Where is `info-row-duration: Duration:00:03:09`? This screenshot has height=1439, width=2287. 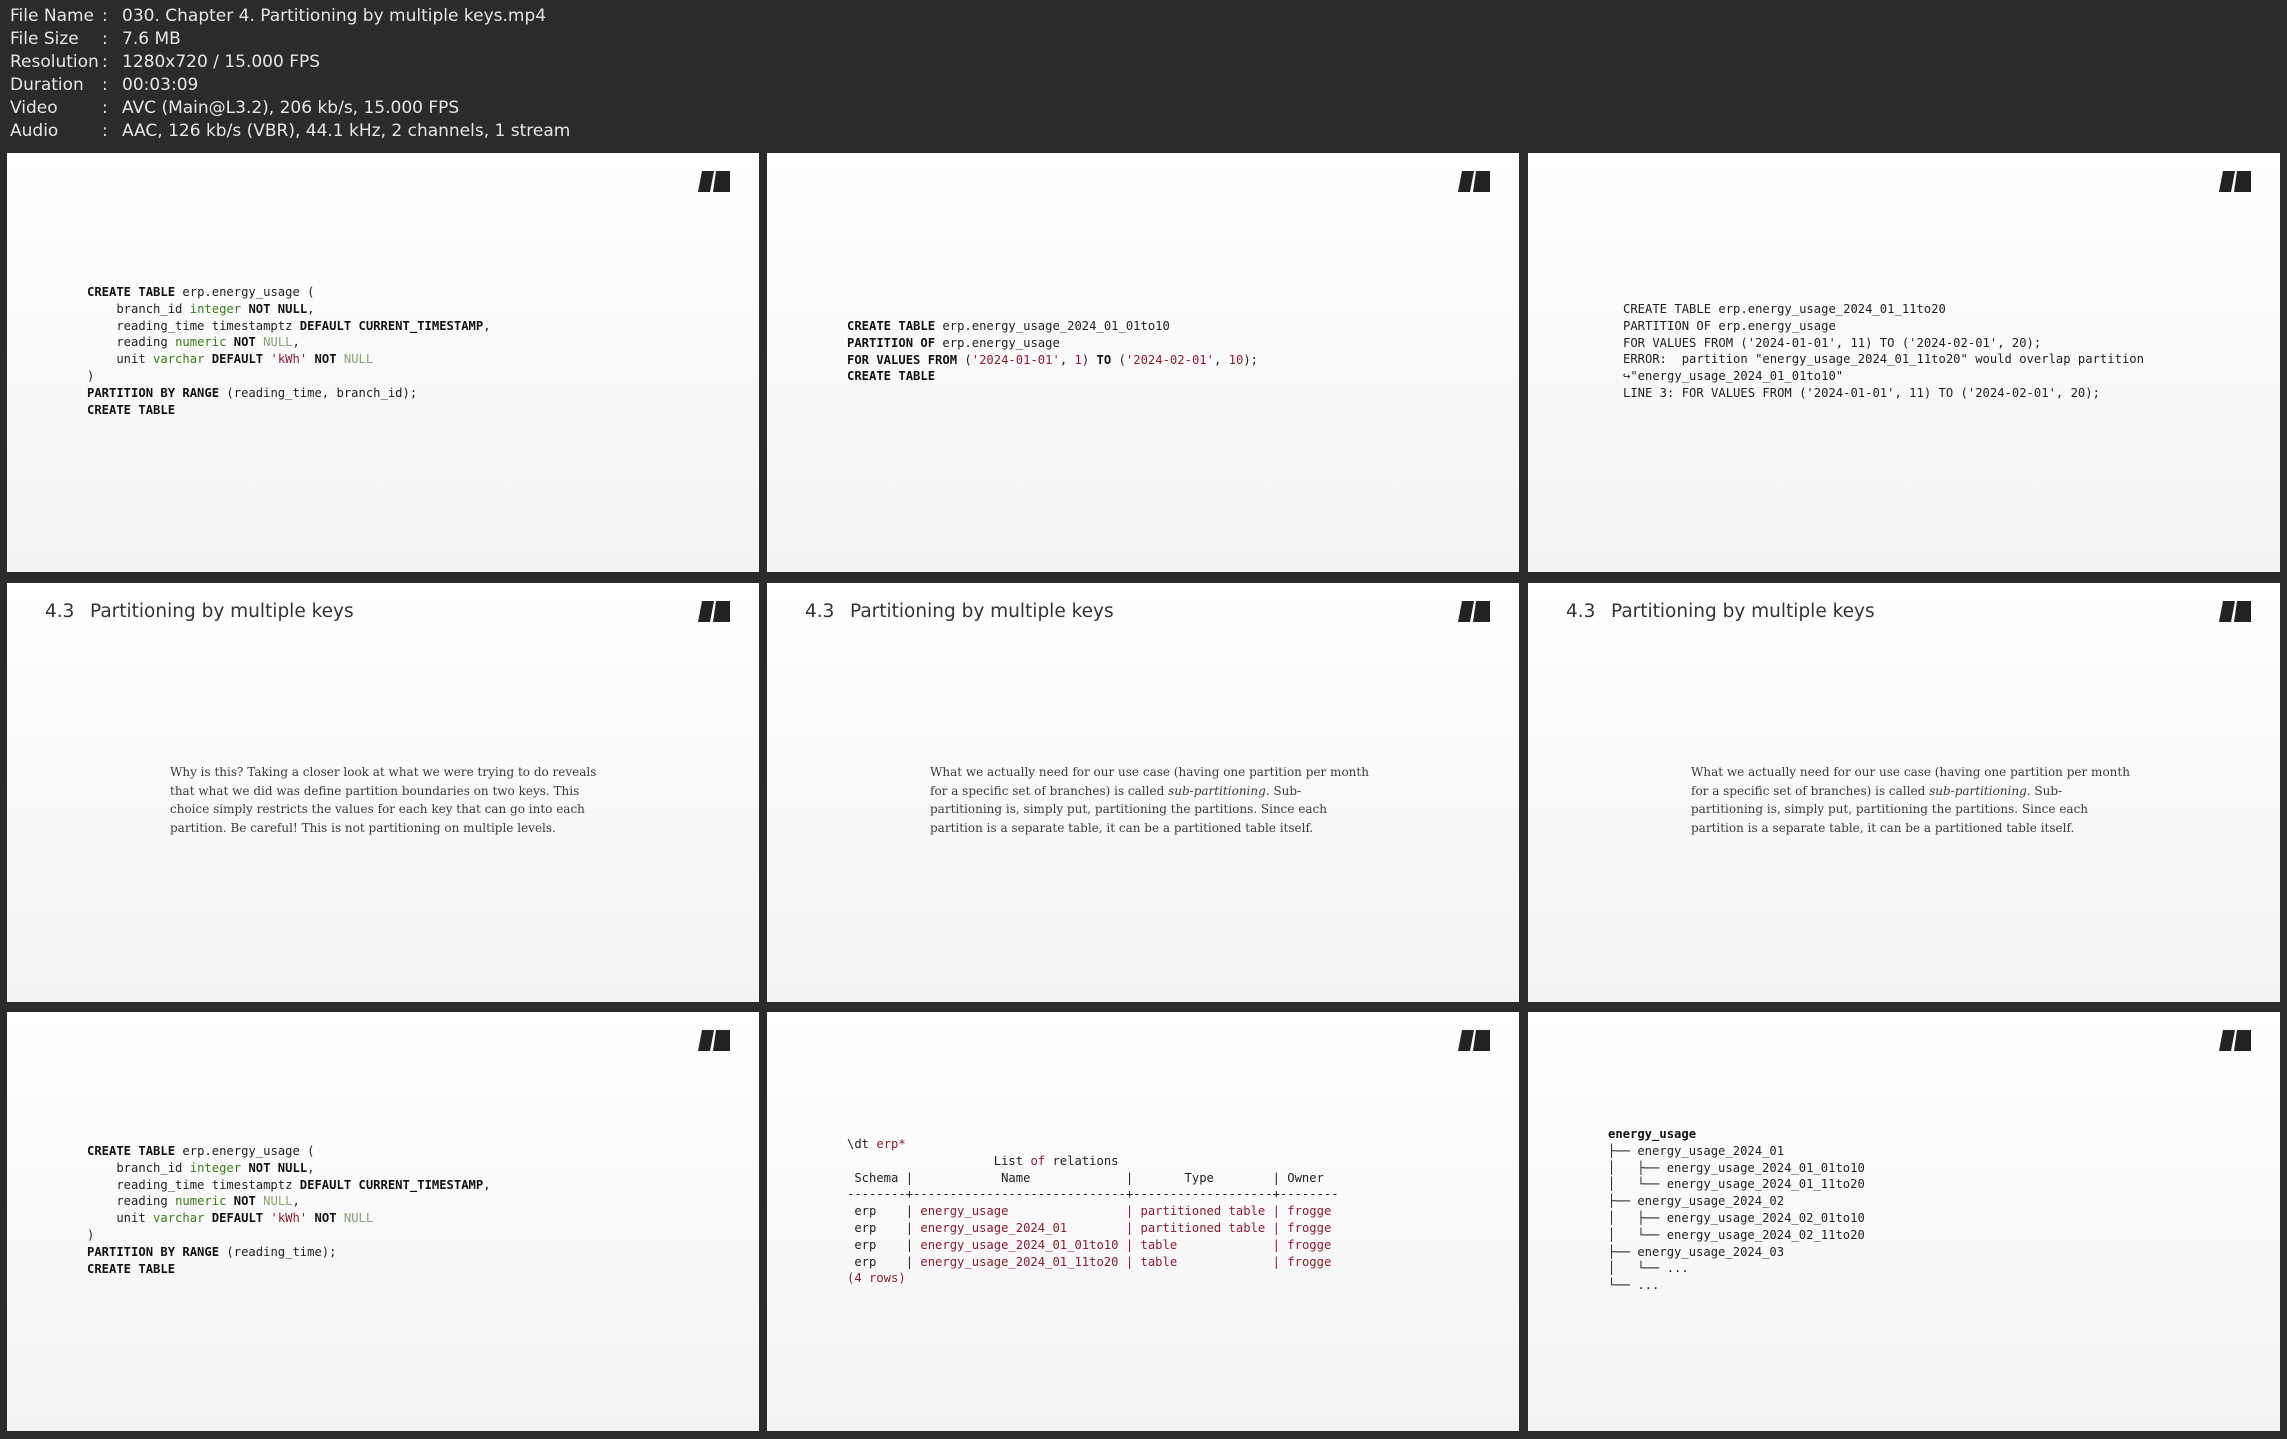
info-row-duration: Duration:00:03:09 is located at coordinates (290, 85).